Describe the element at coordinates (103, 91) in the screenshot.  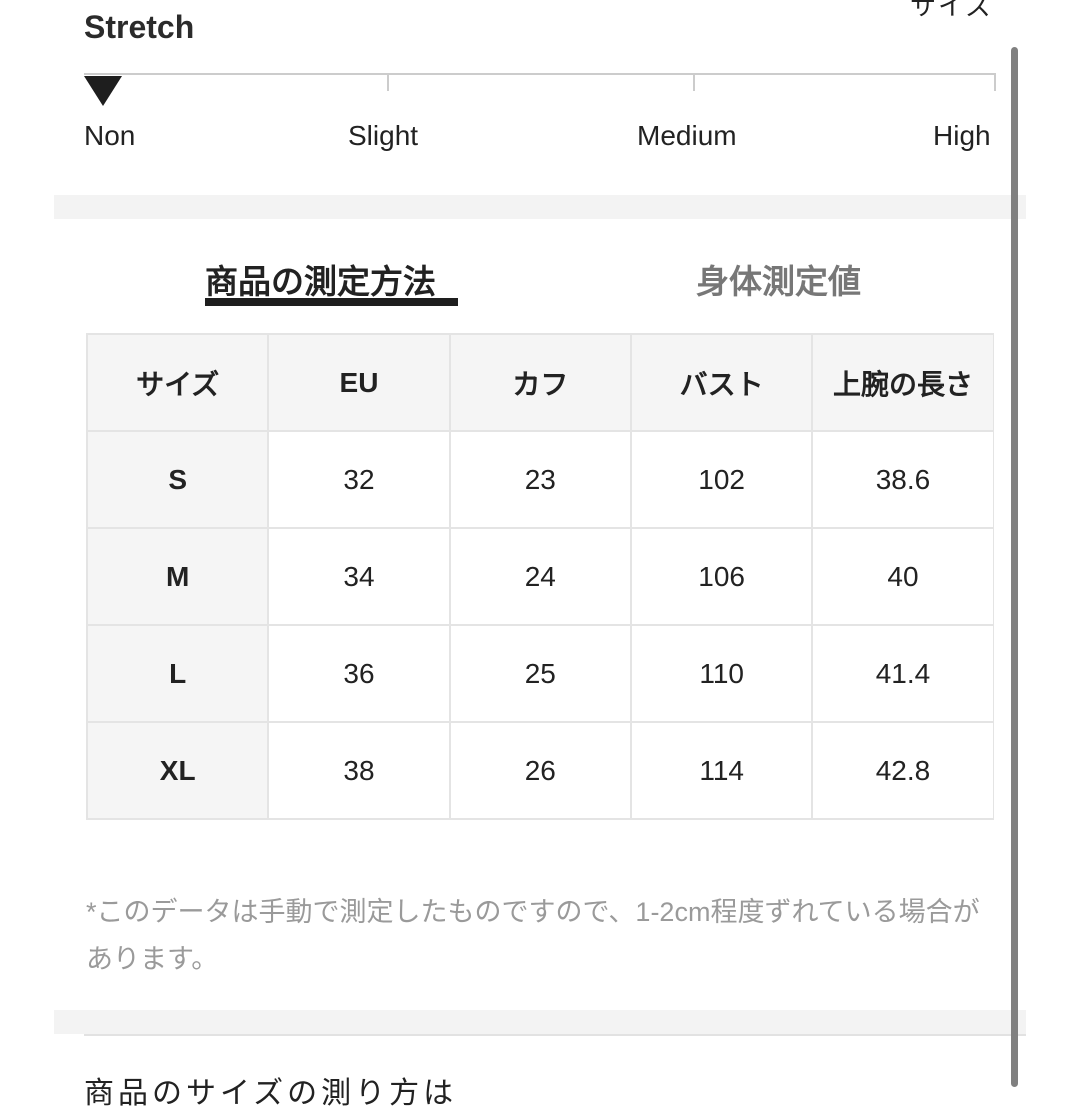
I see `stretch-indicator-triangle-icon` at that location.